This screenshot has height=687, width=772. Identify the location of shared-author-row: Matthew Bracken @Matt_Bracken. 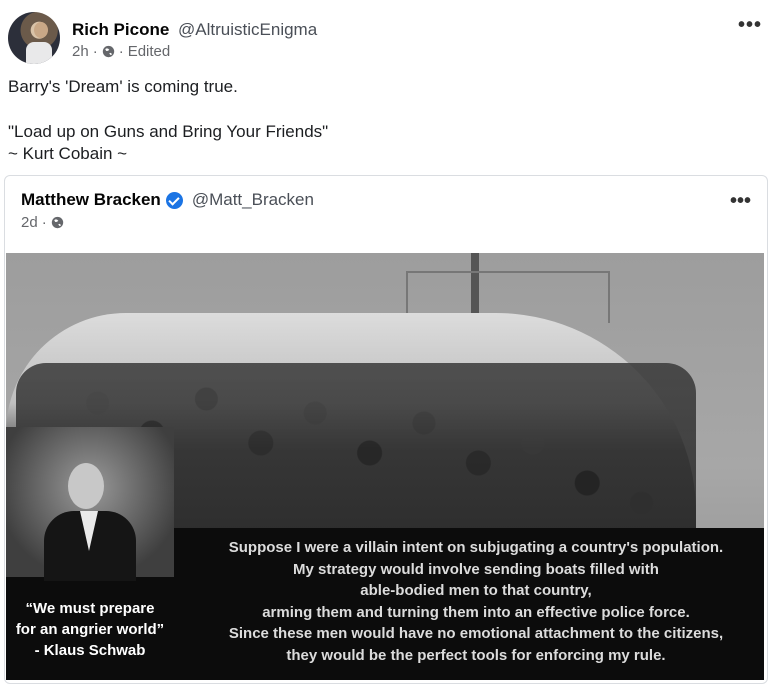
(167, 200).